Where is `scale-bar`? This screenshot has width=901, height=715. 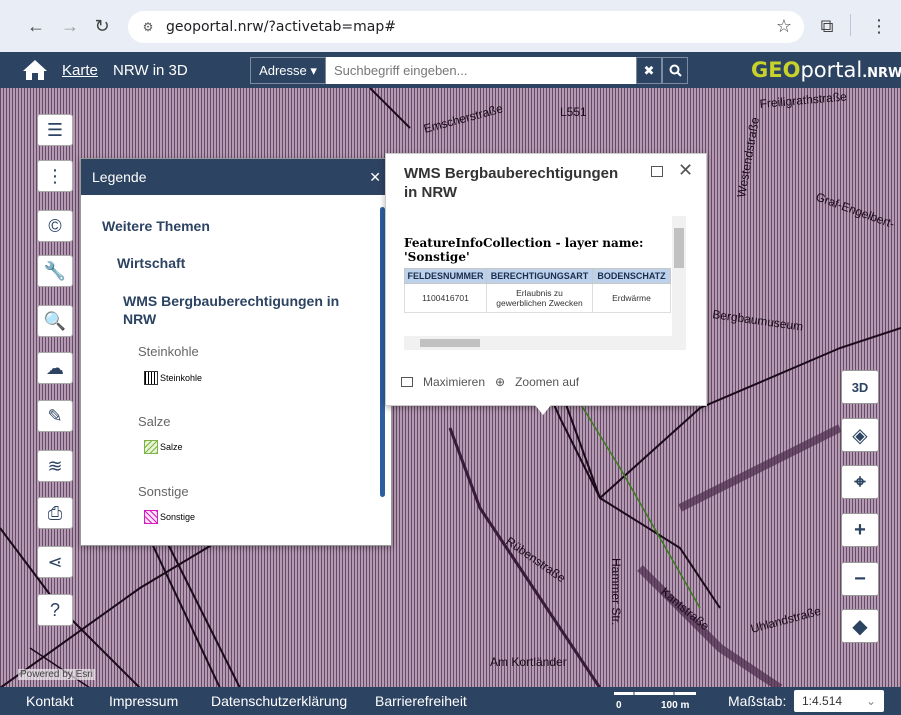
scale-bar is located at coordinates (655, 693).